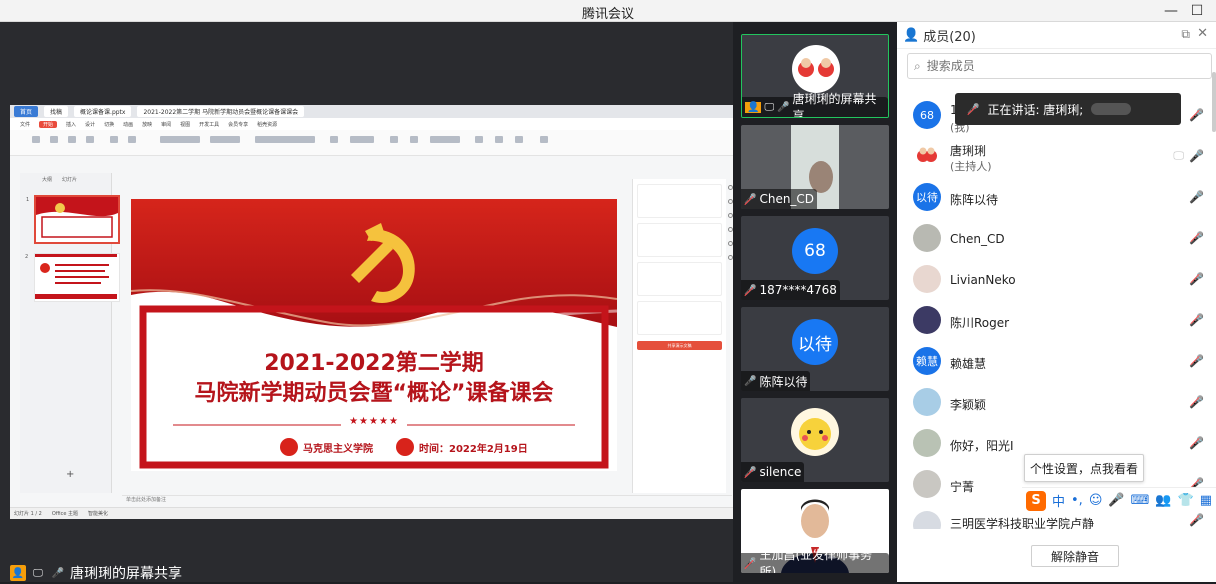  I want to click on doc-menu-item: 切换, so click(109, 124).